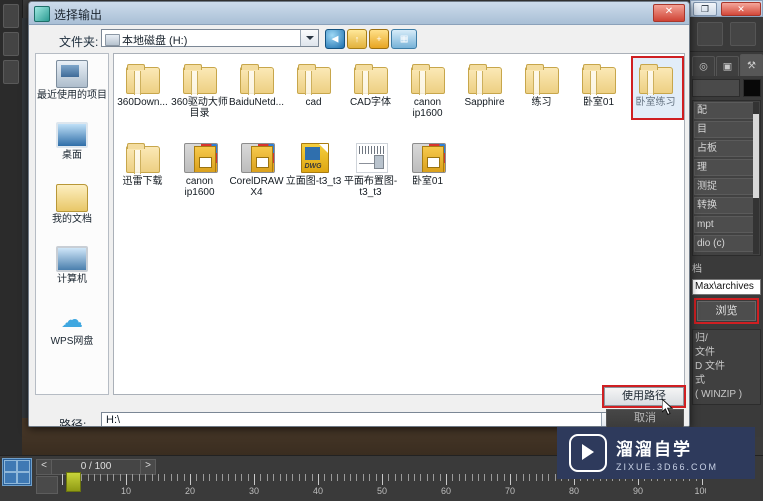 This screenshot has width=763, height=501. I want to click on tab-utilities: ⚒, so click(751, 65).